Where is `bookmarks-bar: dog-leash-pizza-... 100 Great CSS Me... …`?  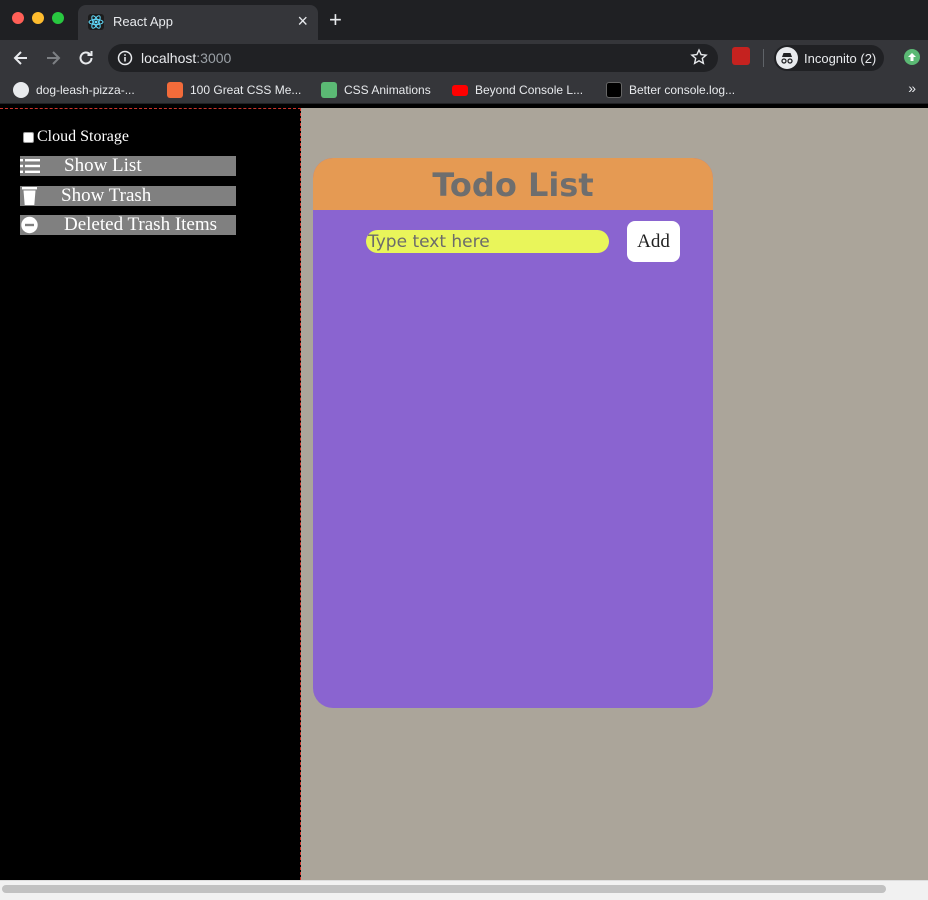 bookmarks-bar: dog-leash-pizza-... 100 Great CSS Me... … is located at coordinates (464, 90).